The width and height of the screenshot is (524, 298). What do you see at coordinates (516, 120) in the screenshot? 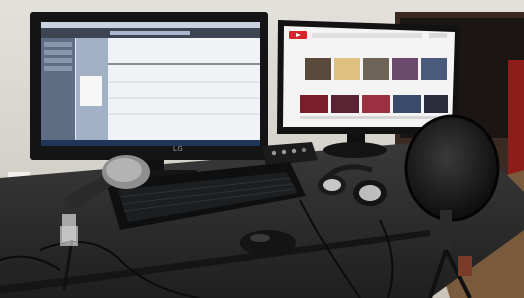
I see `red-object` at bounding box center [516, 120].